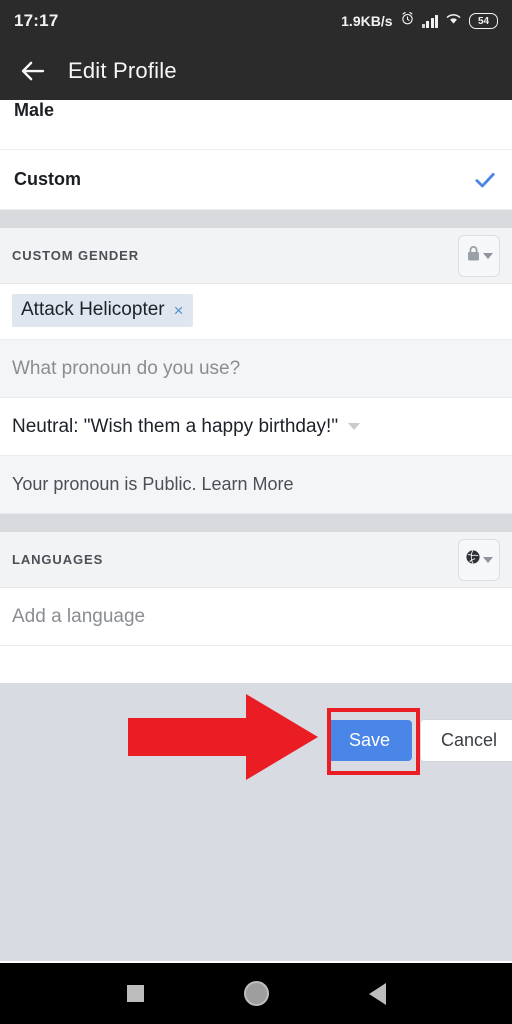  What do you see at coordinates (473, 256) in the screenshot?
I see `lock-icon` at bounding box center [473, 256].